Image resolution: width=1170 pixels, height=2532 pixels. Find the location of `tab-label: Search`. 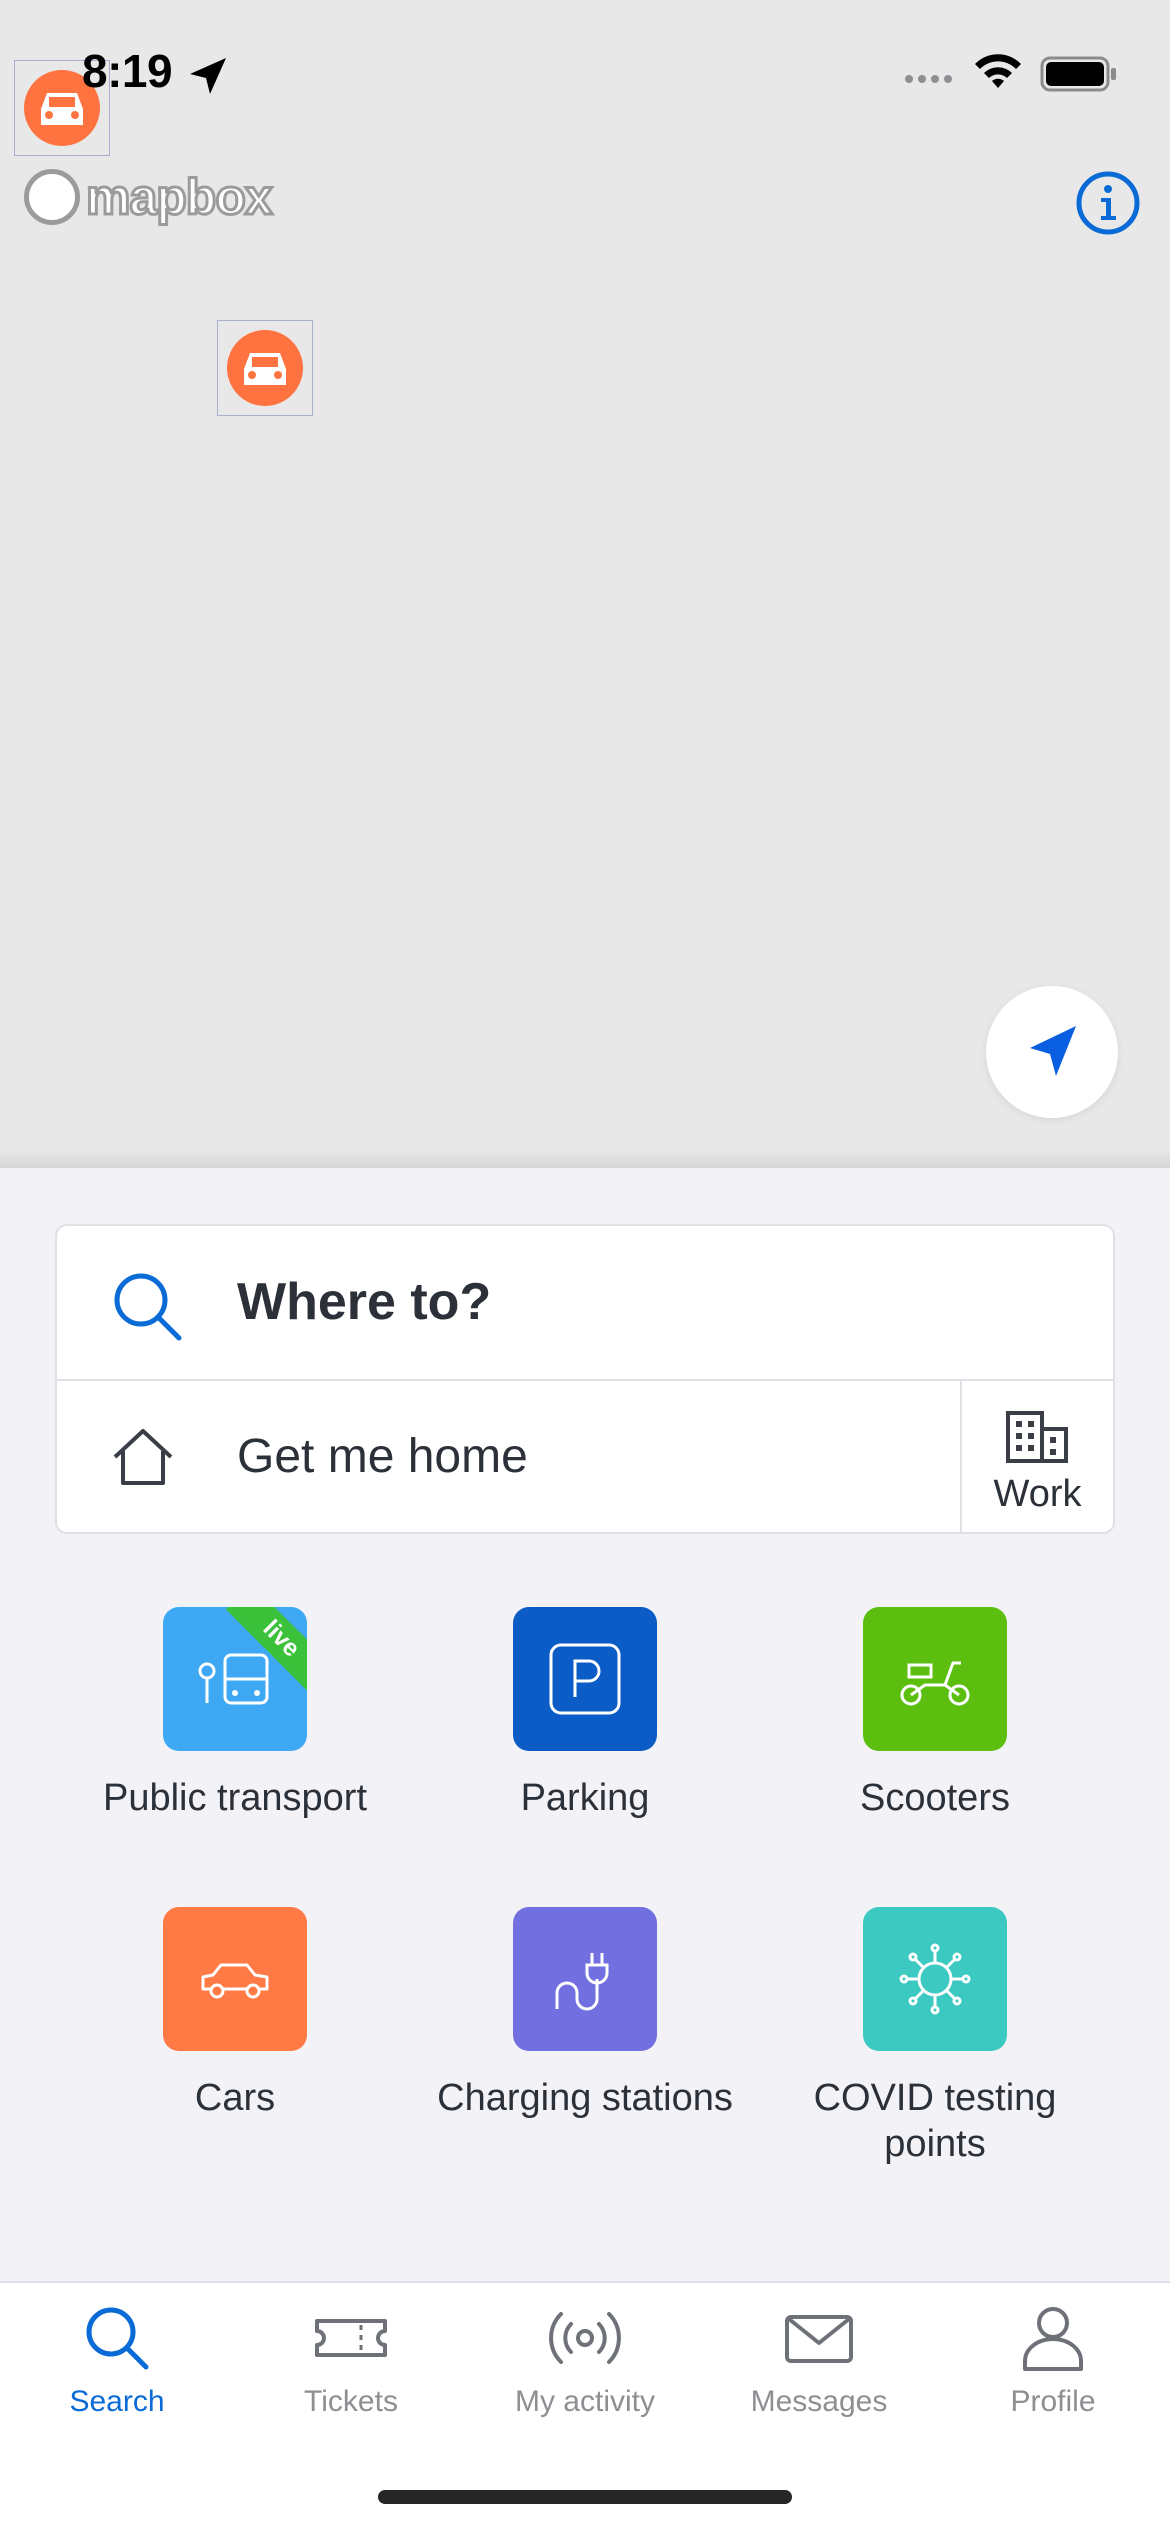

tab-label: Search is located at coordinates (117, 2401).